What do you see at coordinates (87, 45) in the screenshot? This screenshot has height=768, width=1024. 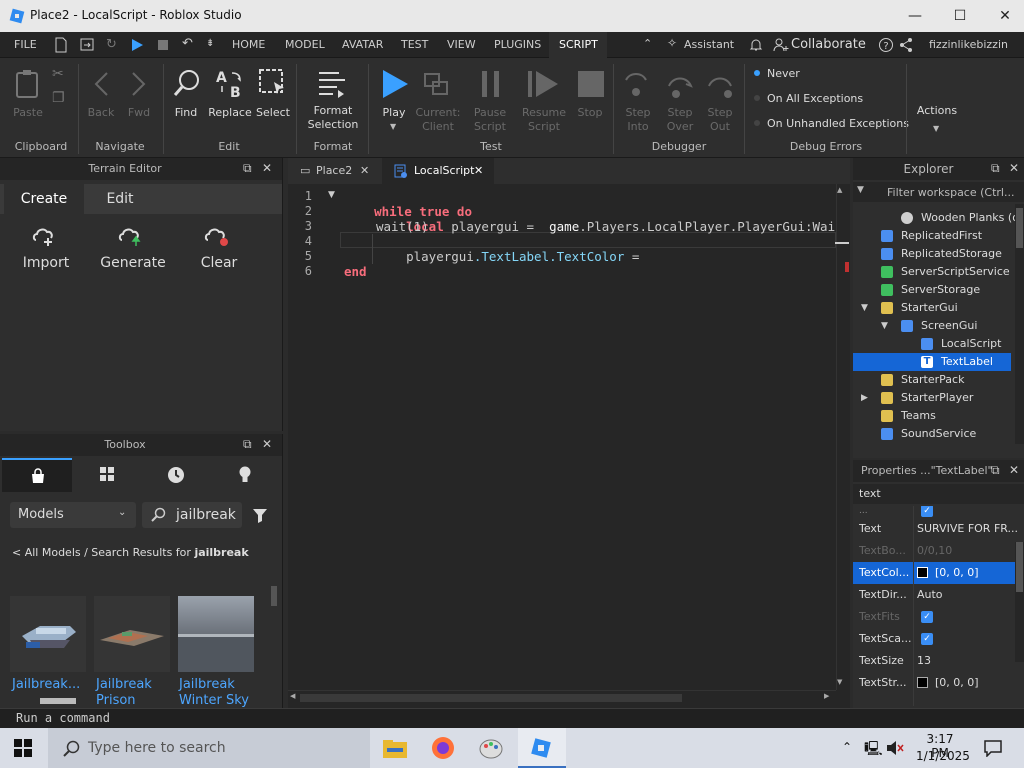 I see `open-file-icon` at bounding box center [87, 45].